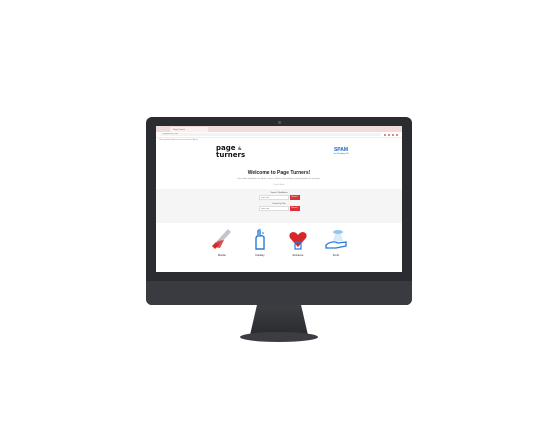 This screenshot has width=556, height=448. Describe the element at coordinates (294, 197) in the screenshot. I see `search-button-1: Search` at that location.